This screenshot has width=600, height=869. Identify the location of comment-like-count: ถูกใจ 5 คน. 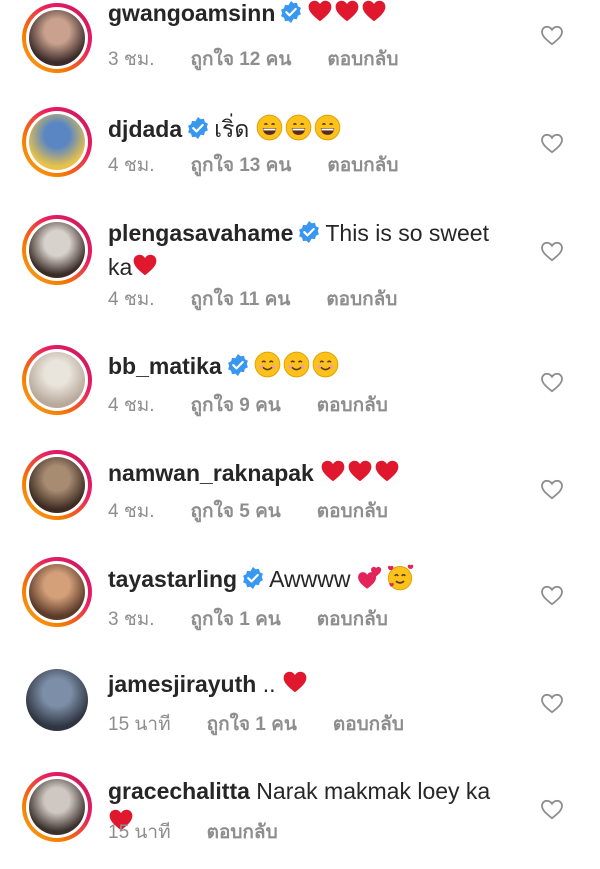
(236, 511).